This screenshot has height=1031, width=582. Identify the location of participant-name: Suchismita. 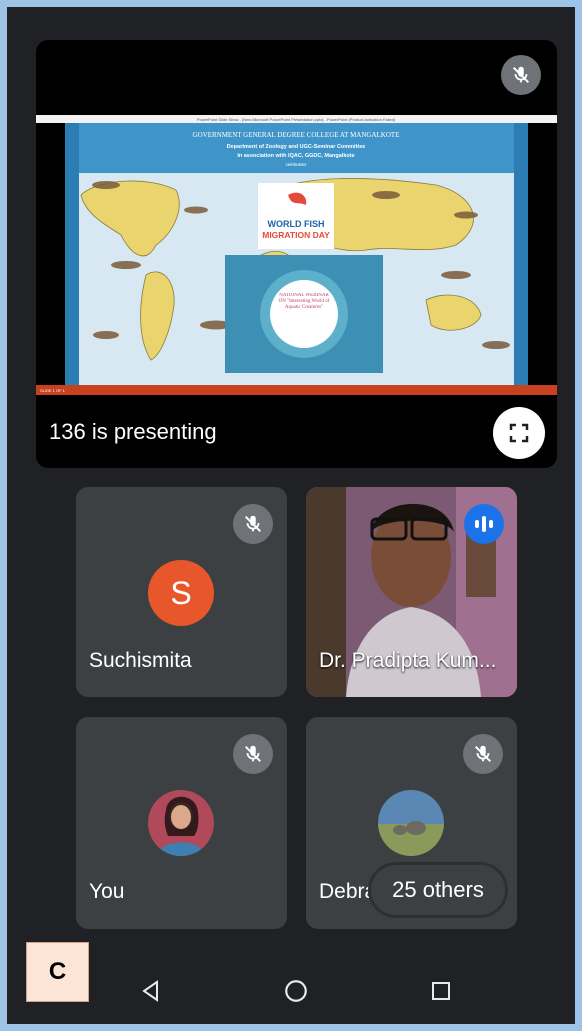
(140, 660).